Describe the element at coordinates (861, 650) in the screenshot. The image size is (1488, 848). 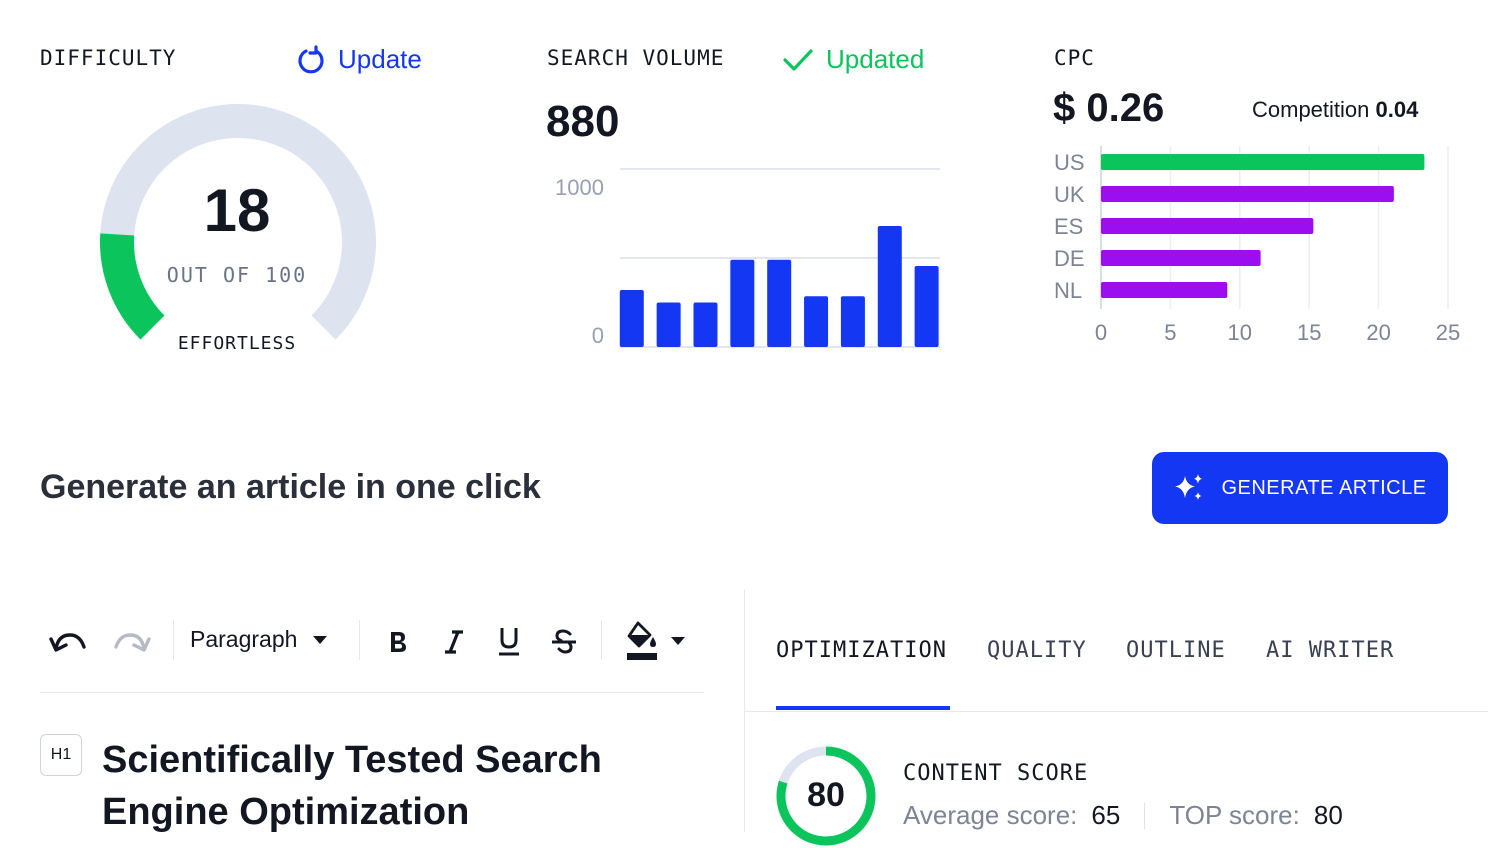
I see `tab-optimization: OPTIMIZATION` at that location.